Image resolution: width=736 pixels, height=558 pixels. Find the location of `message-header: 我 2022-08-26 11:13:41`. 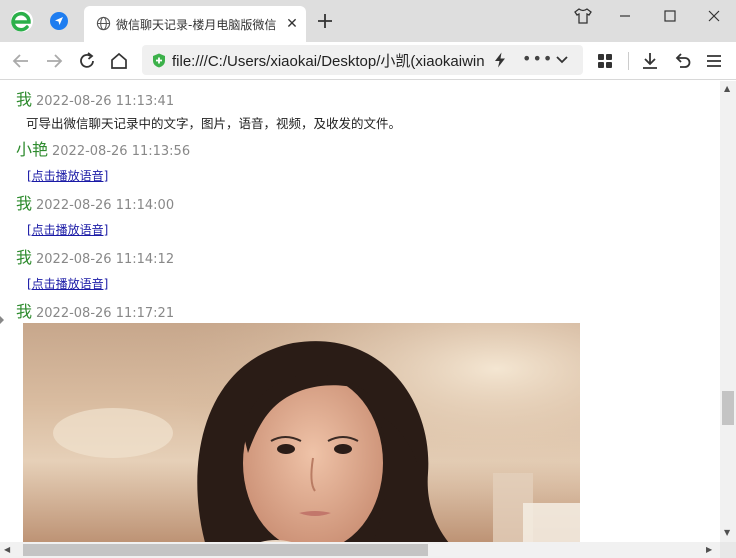

message-header: 我 2022-08-26 11:13:41 is located at coordinates (95, 98).